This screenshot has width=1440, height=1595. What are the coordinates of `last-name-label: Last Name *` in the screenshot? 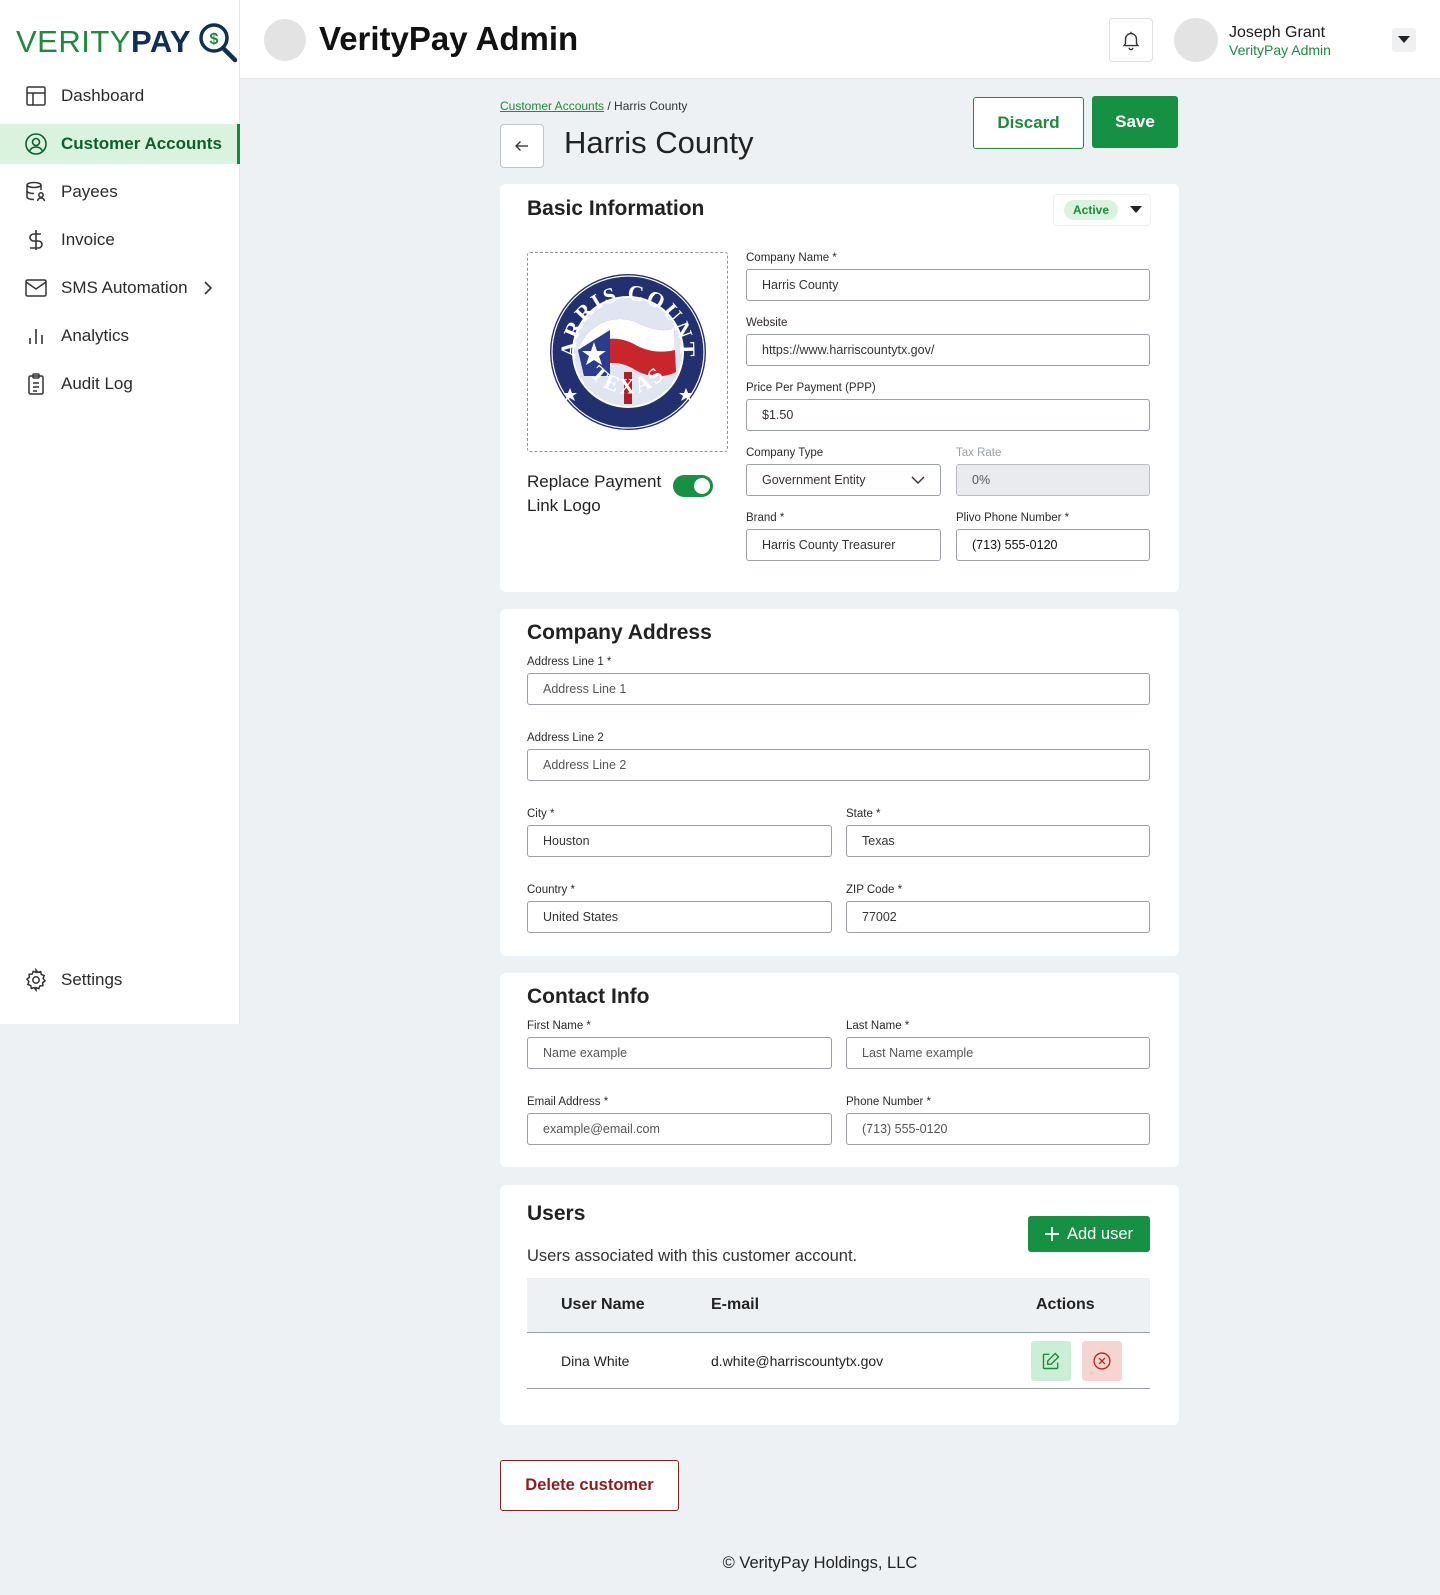 It's located at (878, 1026).